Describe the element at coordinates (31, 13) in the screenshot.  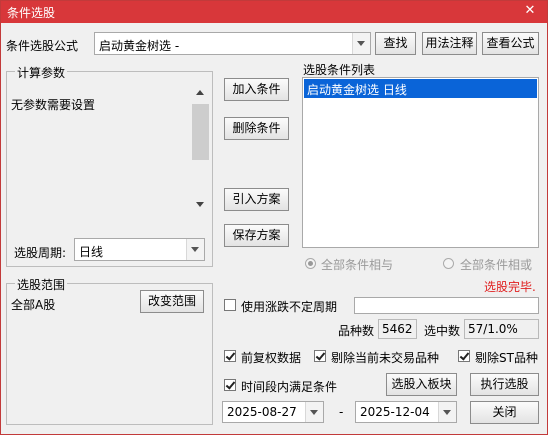
I see `window-title: 条件选股` at that location.